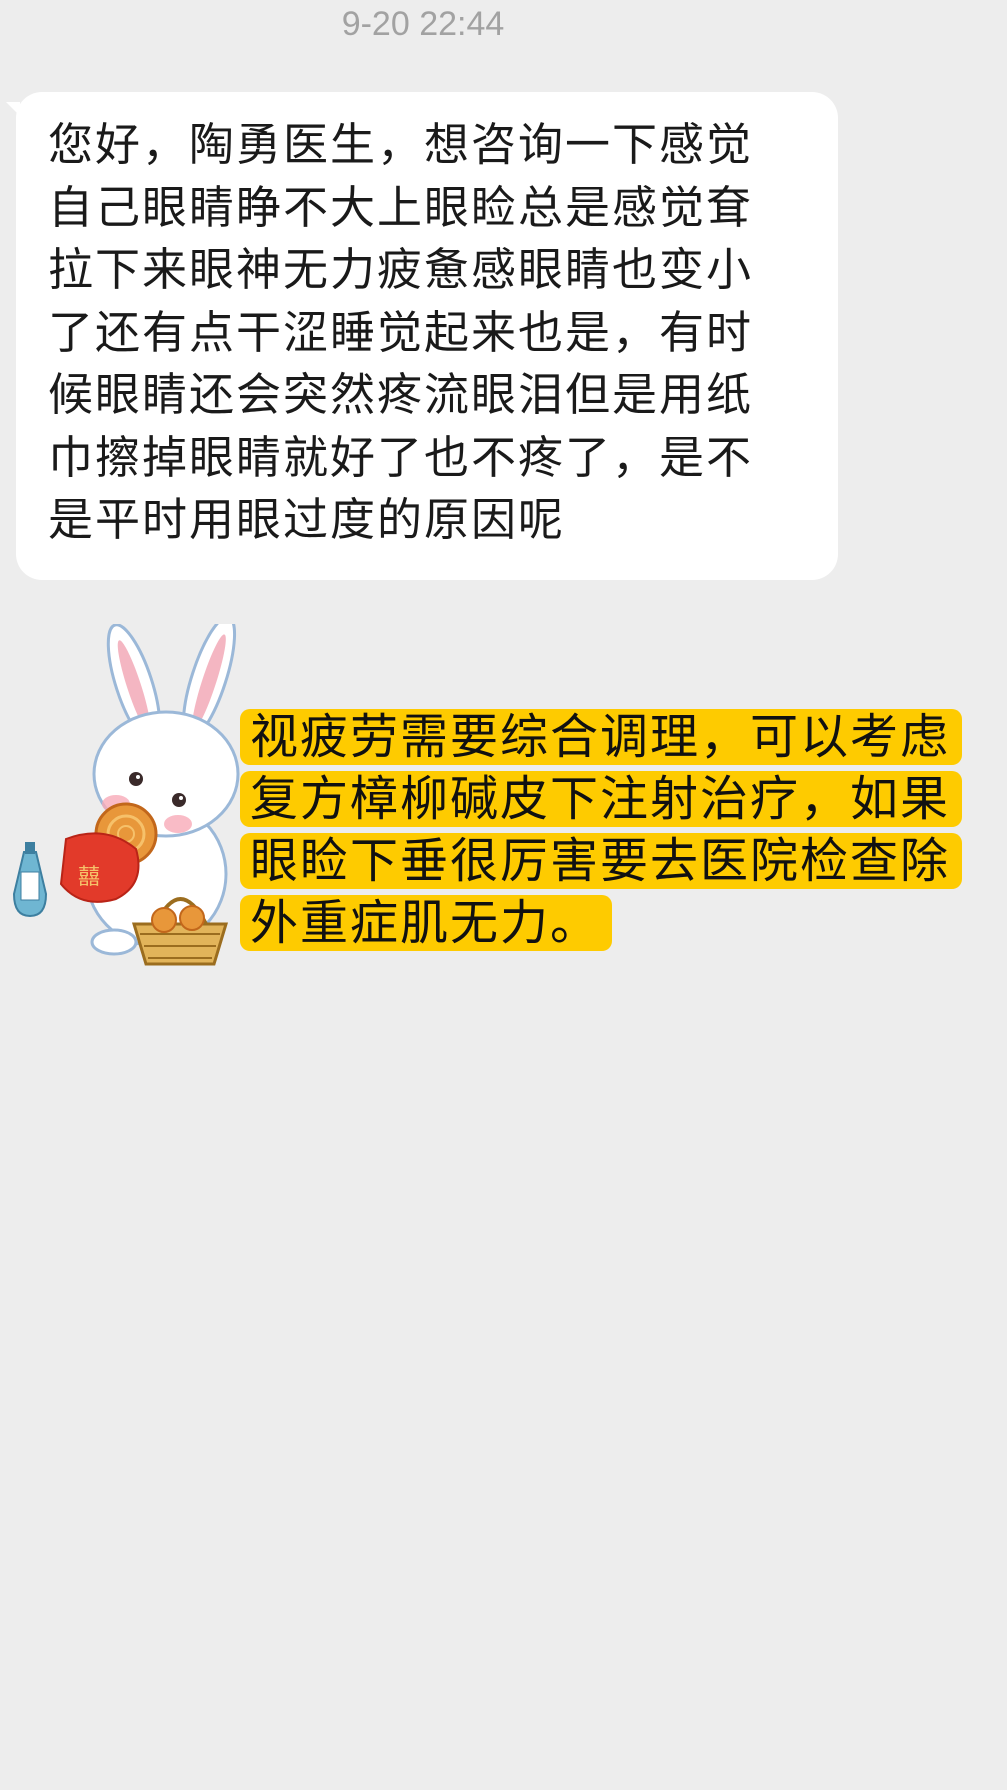 This screenshot has width=1007, height=1790. I want to click on message-line: 候眼睛还会突然疼流眼泪但是用纸, so click(401, 394).